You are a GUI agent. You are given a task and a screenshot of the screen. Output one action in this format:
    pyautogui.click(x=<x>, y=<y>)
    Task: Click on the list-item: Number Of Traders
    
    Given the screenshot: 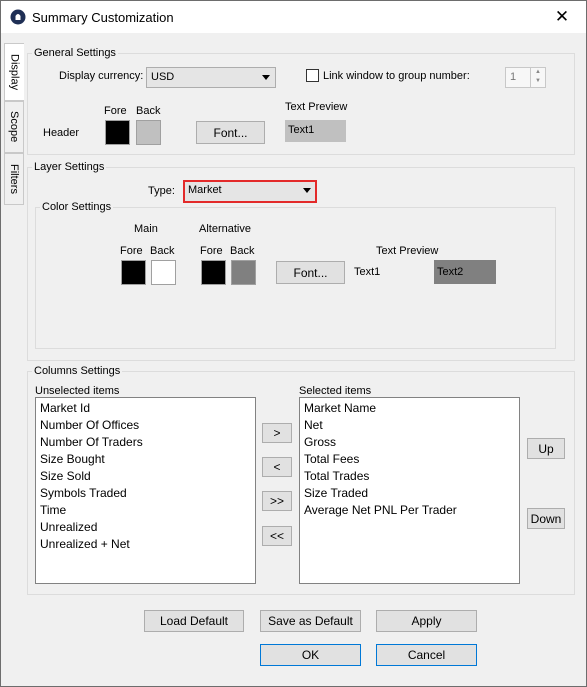 What is the action you would take?
    pyautogui.click(x=145, y=442)
    